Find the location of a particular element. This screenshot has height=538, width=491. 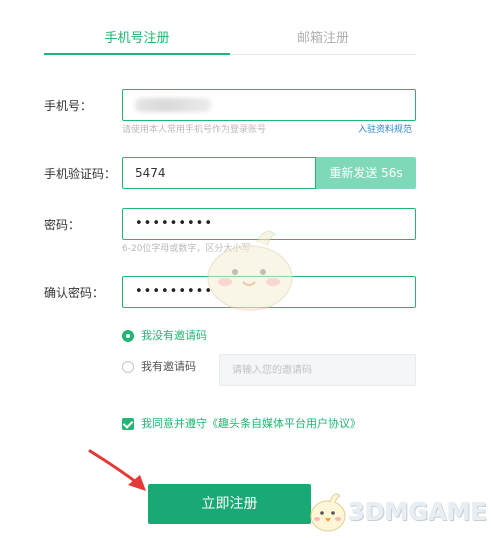

active-tab-indicator is located at coordinates (137, 54).